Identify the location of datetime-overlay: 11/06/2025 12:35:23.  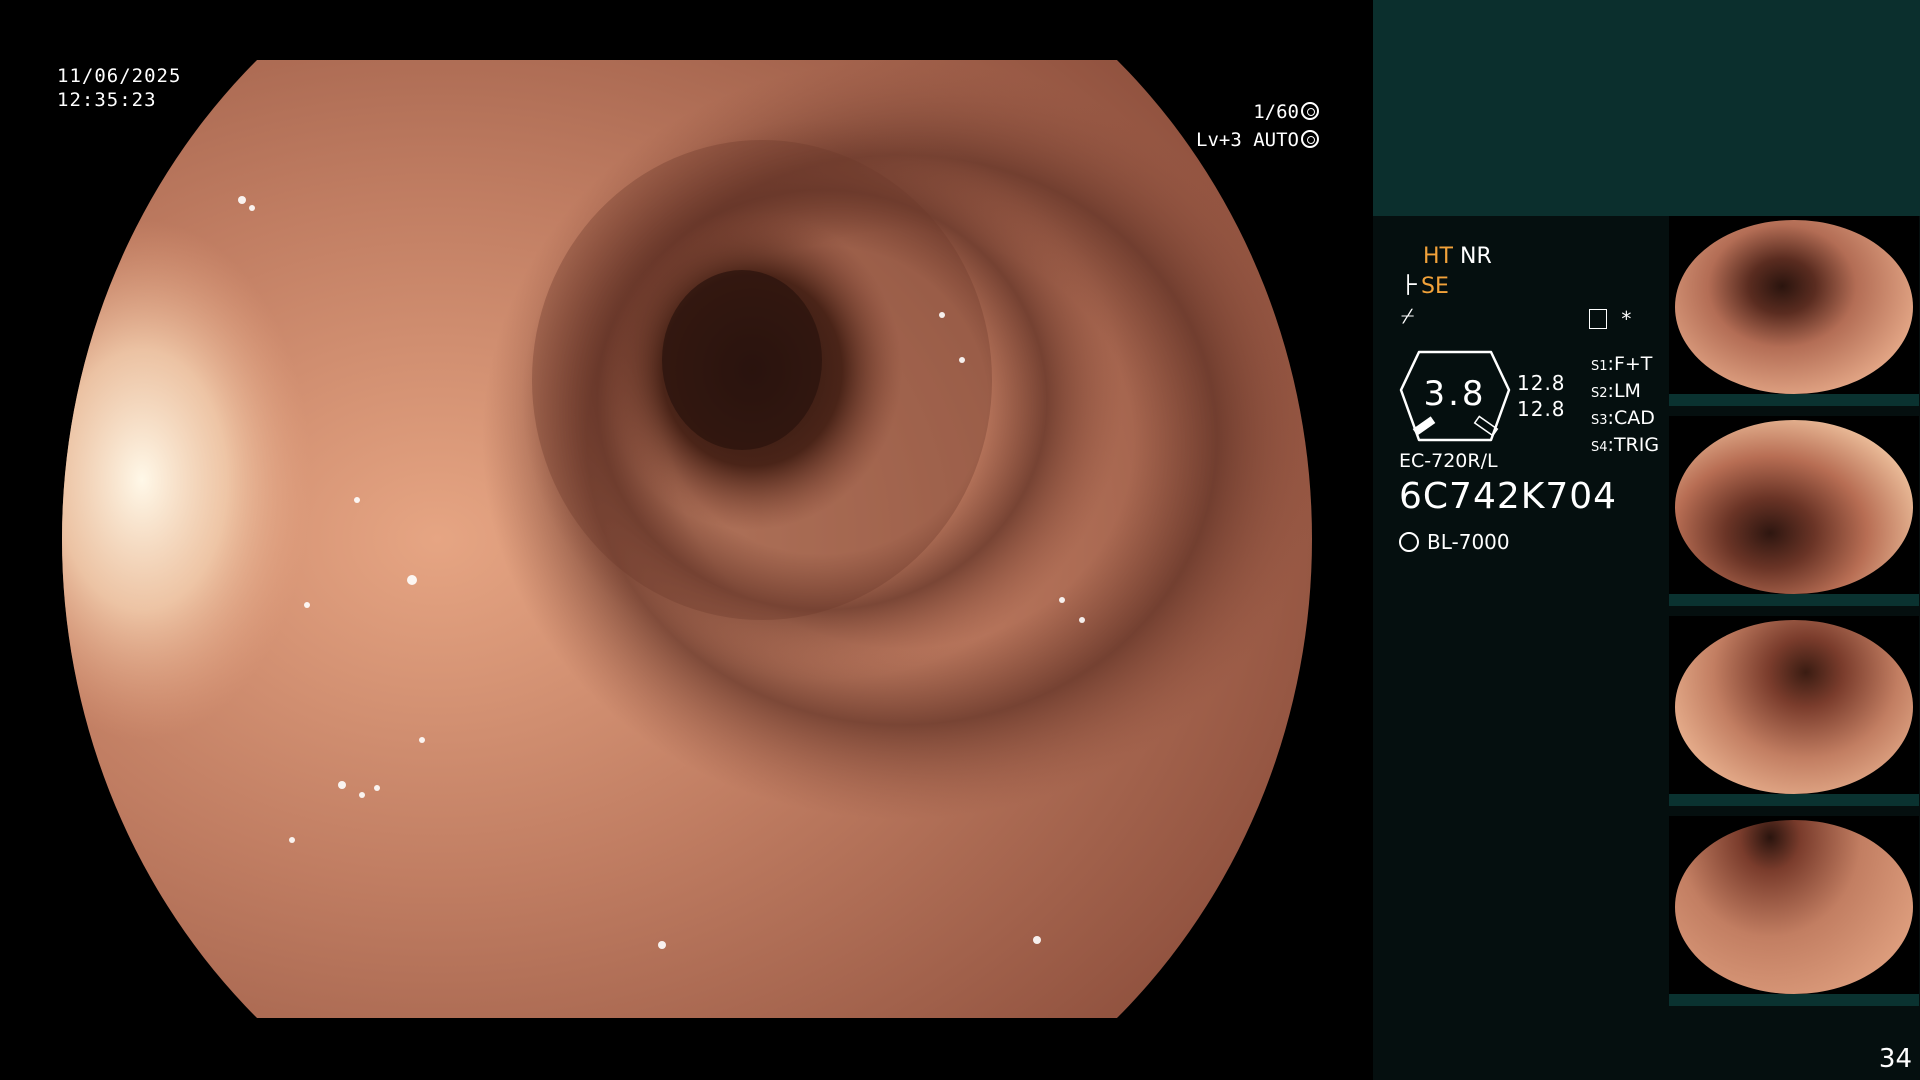
(119, 88).